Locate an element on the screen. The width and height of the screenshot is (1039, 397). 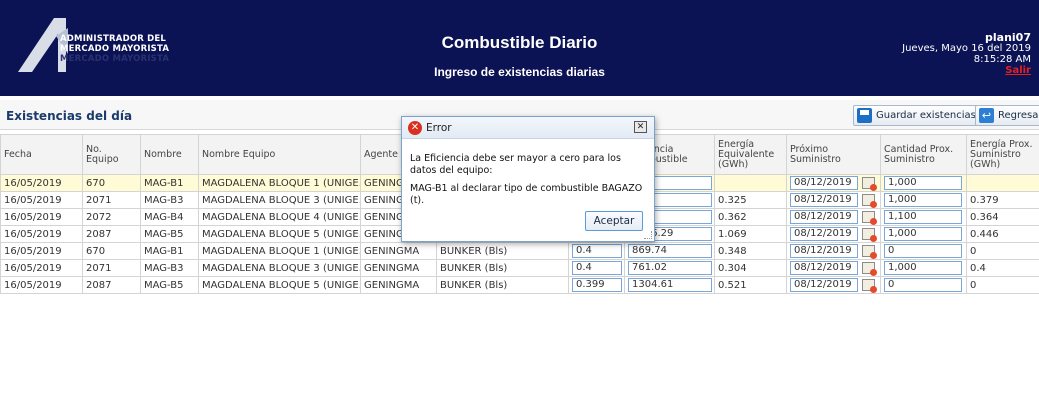
save-button: Guardar existencias is located at coordinates (918, 115).